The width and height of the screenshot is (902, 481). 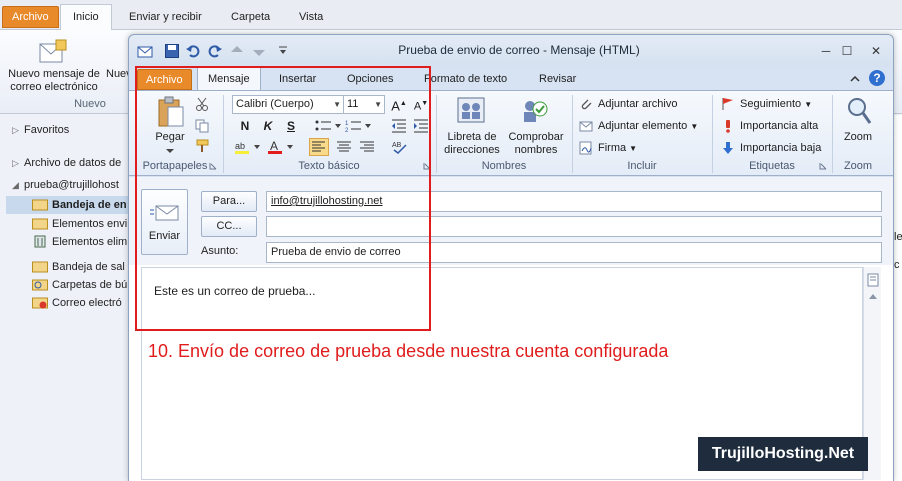 I want to click on align-center-icon, so click(x=344, y=147).